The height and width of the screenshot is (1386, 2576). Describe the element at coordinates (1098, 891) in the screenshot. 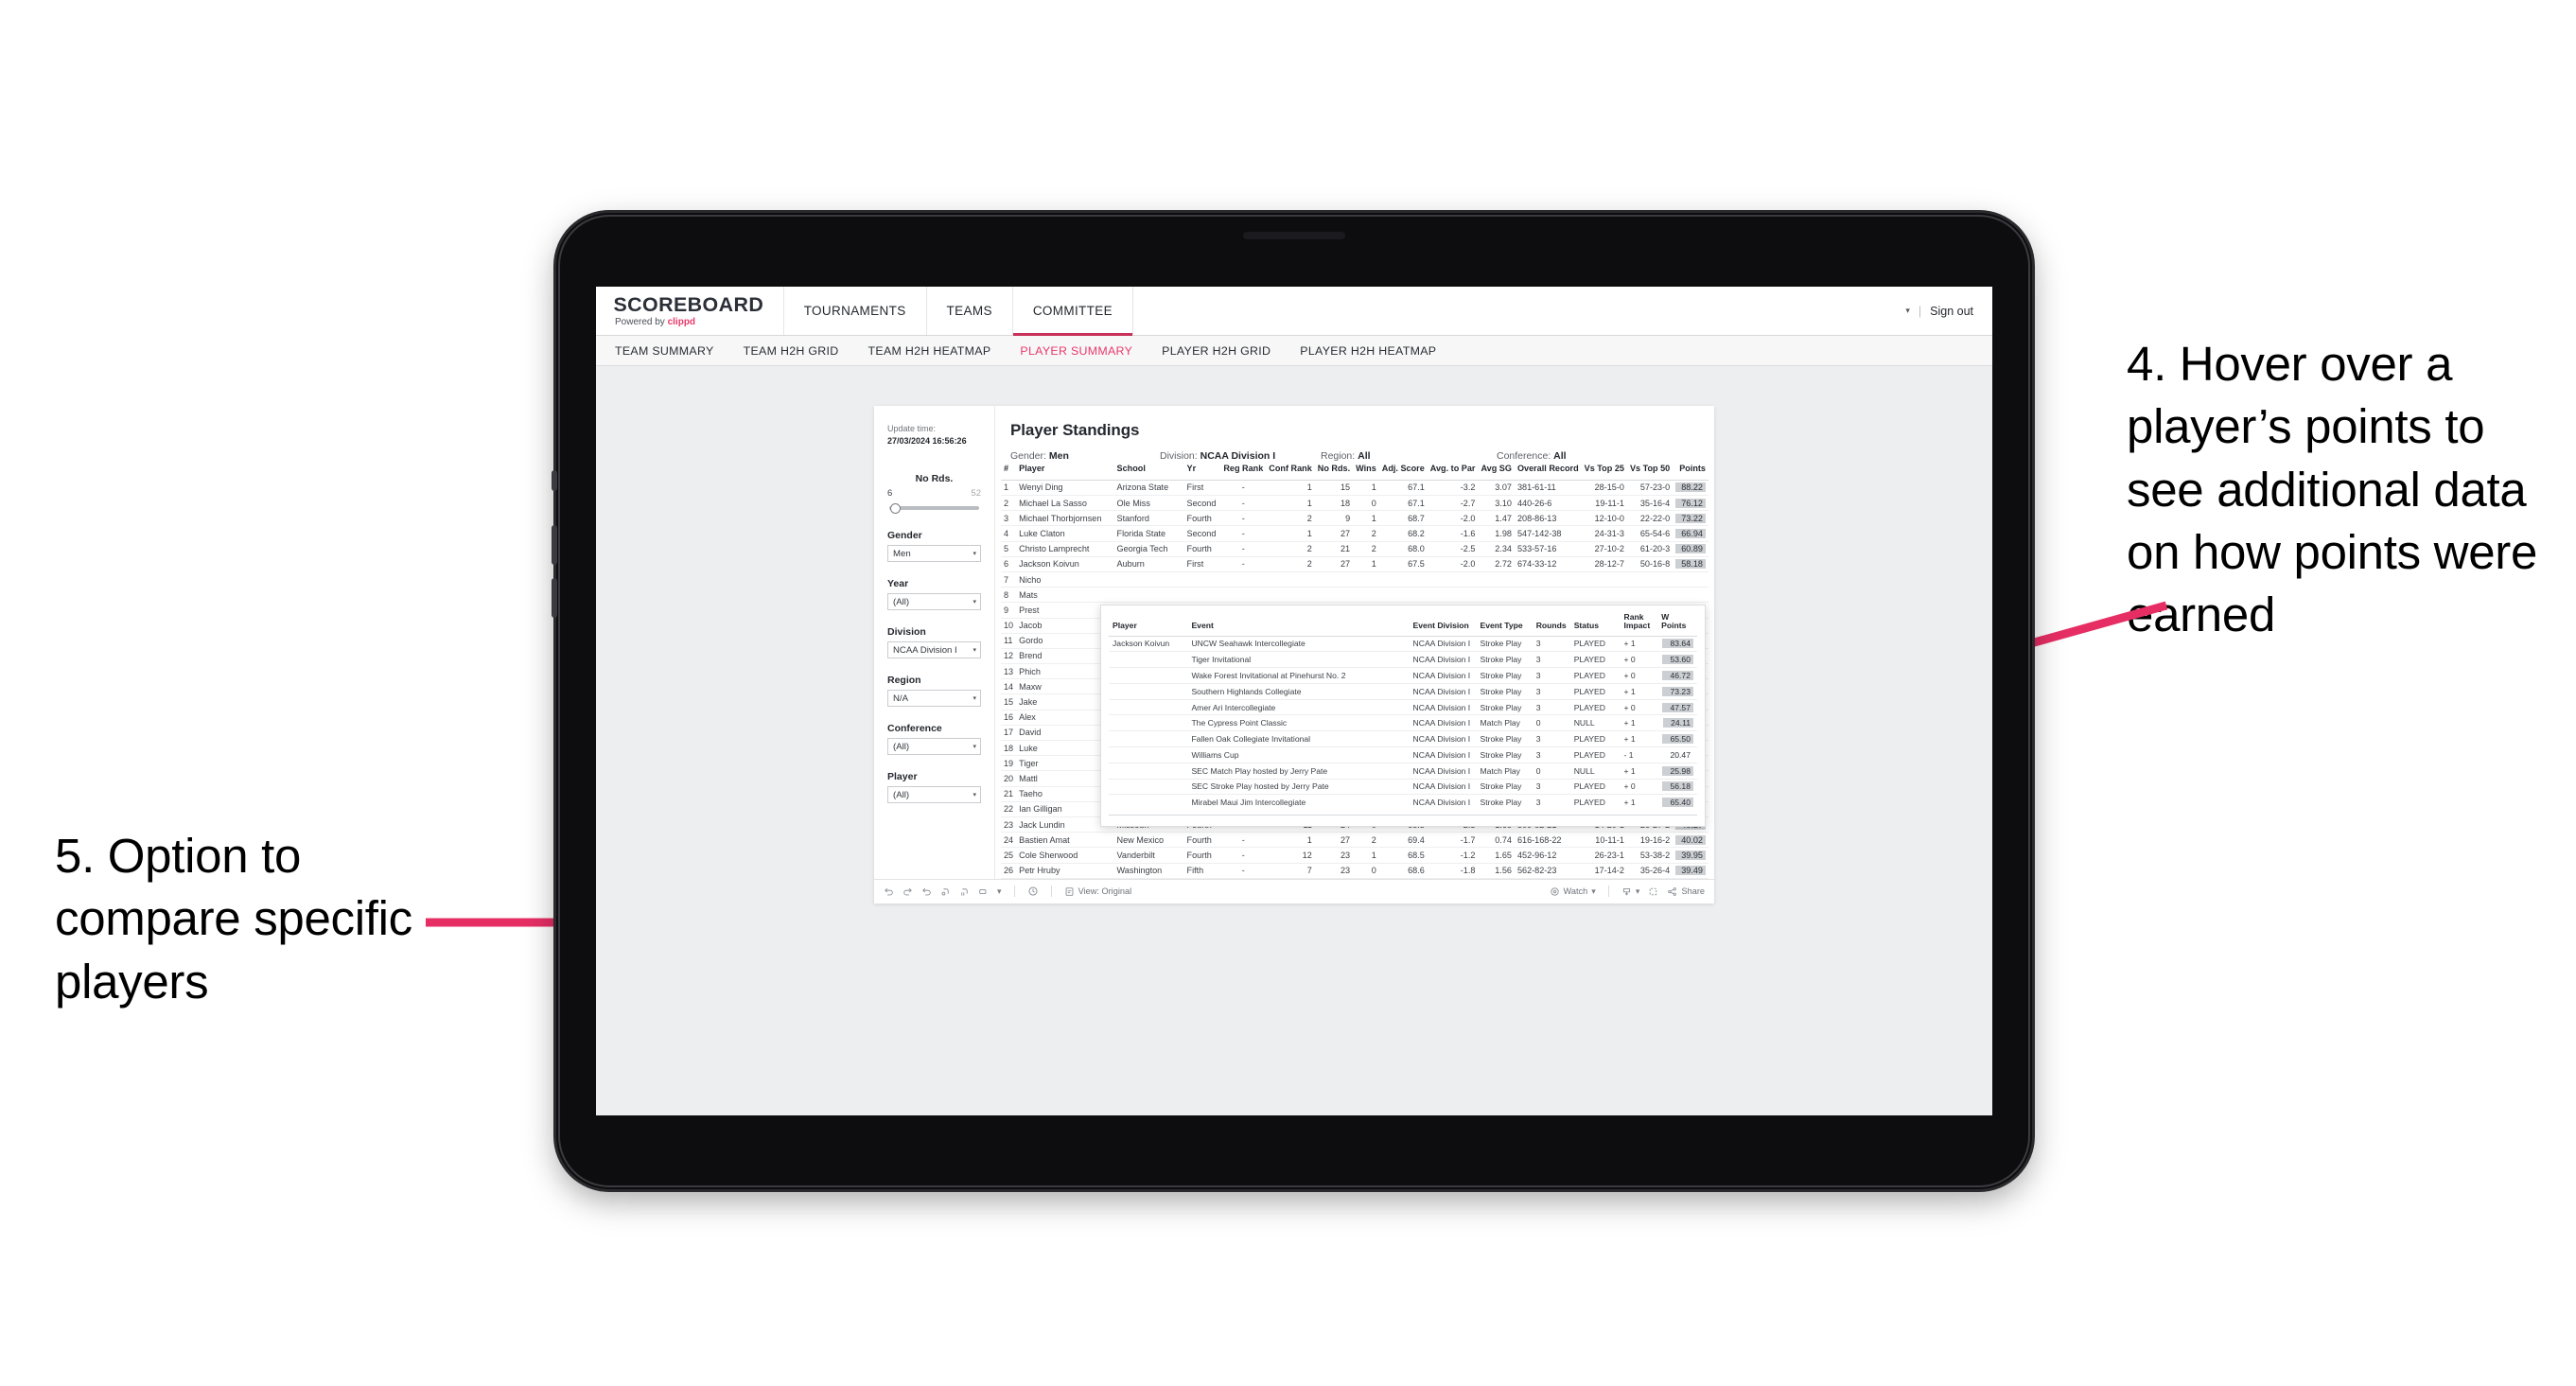

I see `view-original-button: View: Original` at that location.